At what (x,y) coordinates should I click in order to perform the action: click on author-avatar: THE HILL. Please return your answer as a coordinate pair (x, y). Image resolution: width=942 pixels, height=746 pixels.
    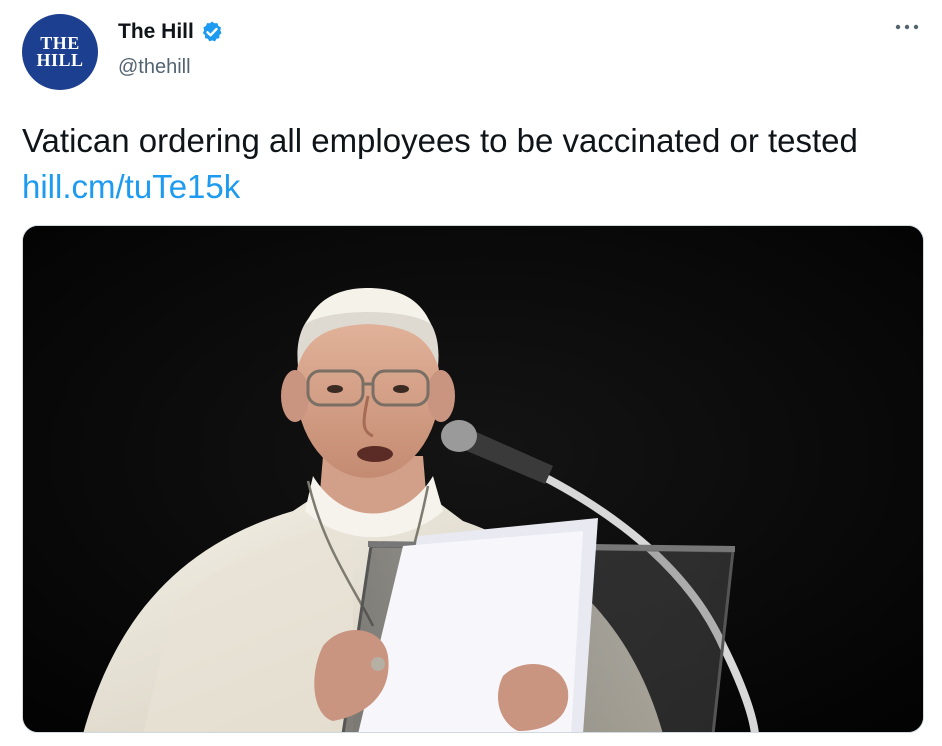
    Looking at the image, I should click on (60, 52).